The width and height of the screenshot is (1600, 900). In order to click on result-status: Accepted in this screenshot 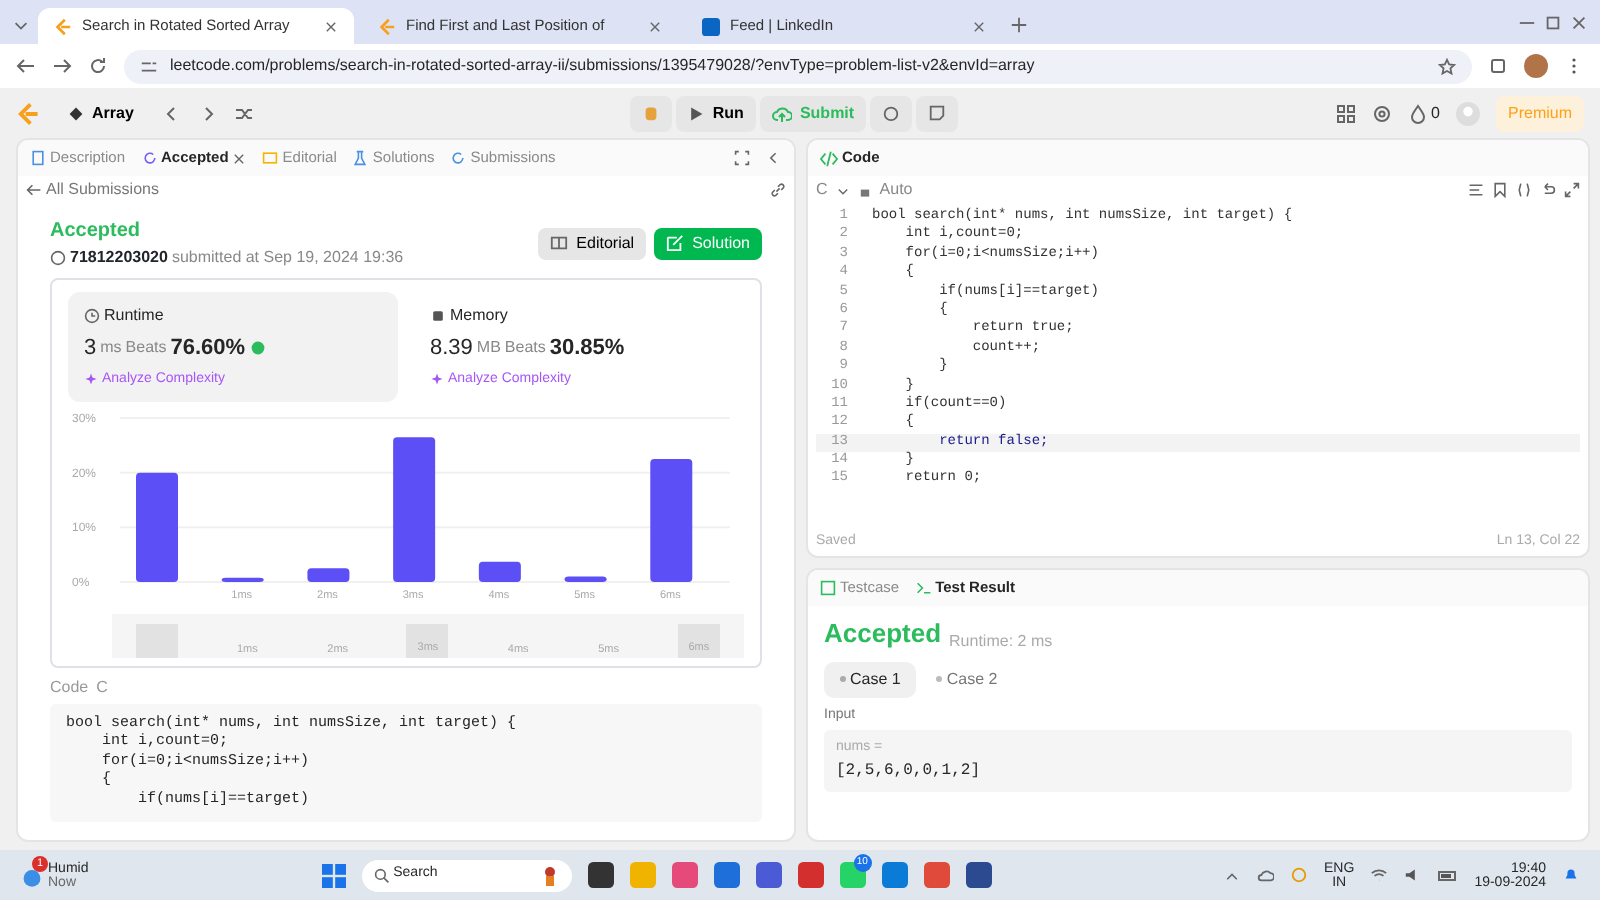, I will do `click(883, 634)`.